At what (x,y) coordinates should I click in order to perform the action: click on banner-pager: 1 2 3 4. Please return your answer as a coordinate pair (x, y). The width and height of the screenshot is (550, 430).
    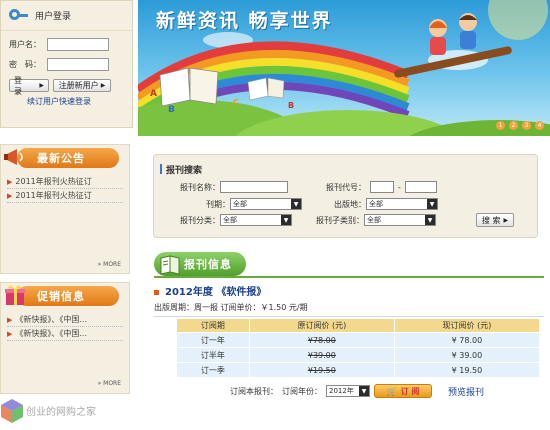
    Looking at the image, I should click on (520, 125).